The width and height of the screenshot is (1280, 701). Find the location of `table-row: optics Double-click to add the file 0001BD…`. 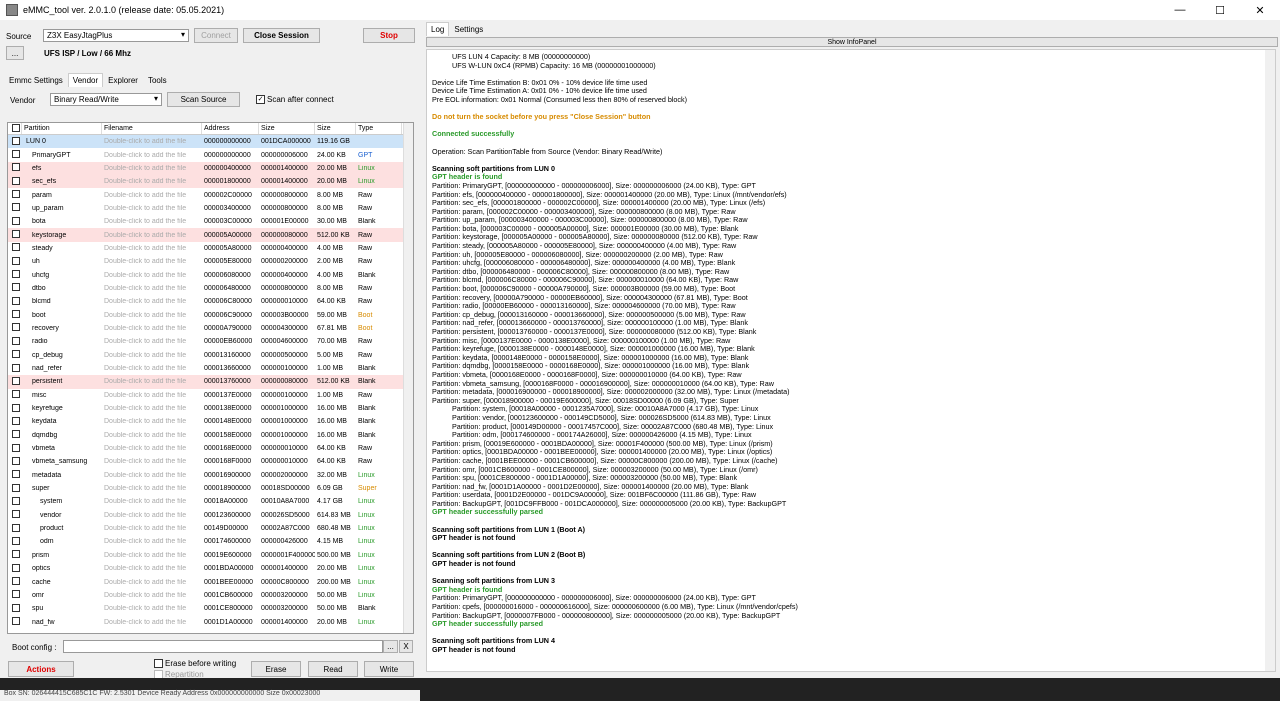

table-row: optics Double-click to add the file 0001BD… is located at coordinates (210, 568).